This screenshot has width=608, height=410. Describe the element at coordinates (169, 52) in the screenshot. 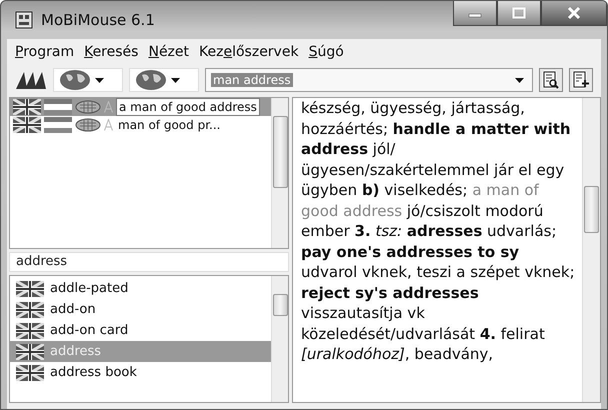

I see `menu-item: Nézet` at that location.